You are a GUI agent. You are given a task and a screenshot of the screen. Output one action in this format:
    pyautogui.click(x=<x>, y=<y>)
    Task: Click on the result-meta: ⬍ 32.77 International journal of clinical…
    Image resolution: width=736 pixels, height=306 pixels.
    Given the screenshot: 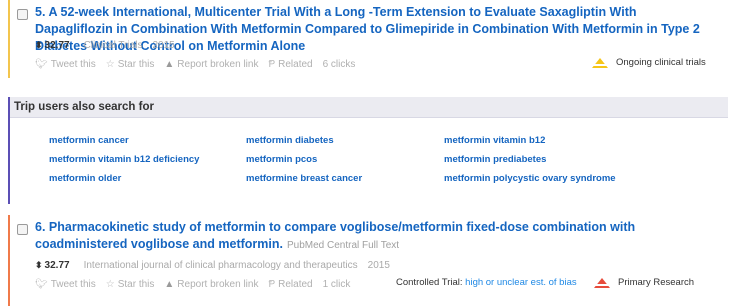 What is the action you would take?
    pyautogui.click(x=212, y=265)
    